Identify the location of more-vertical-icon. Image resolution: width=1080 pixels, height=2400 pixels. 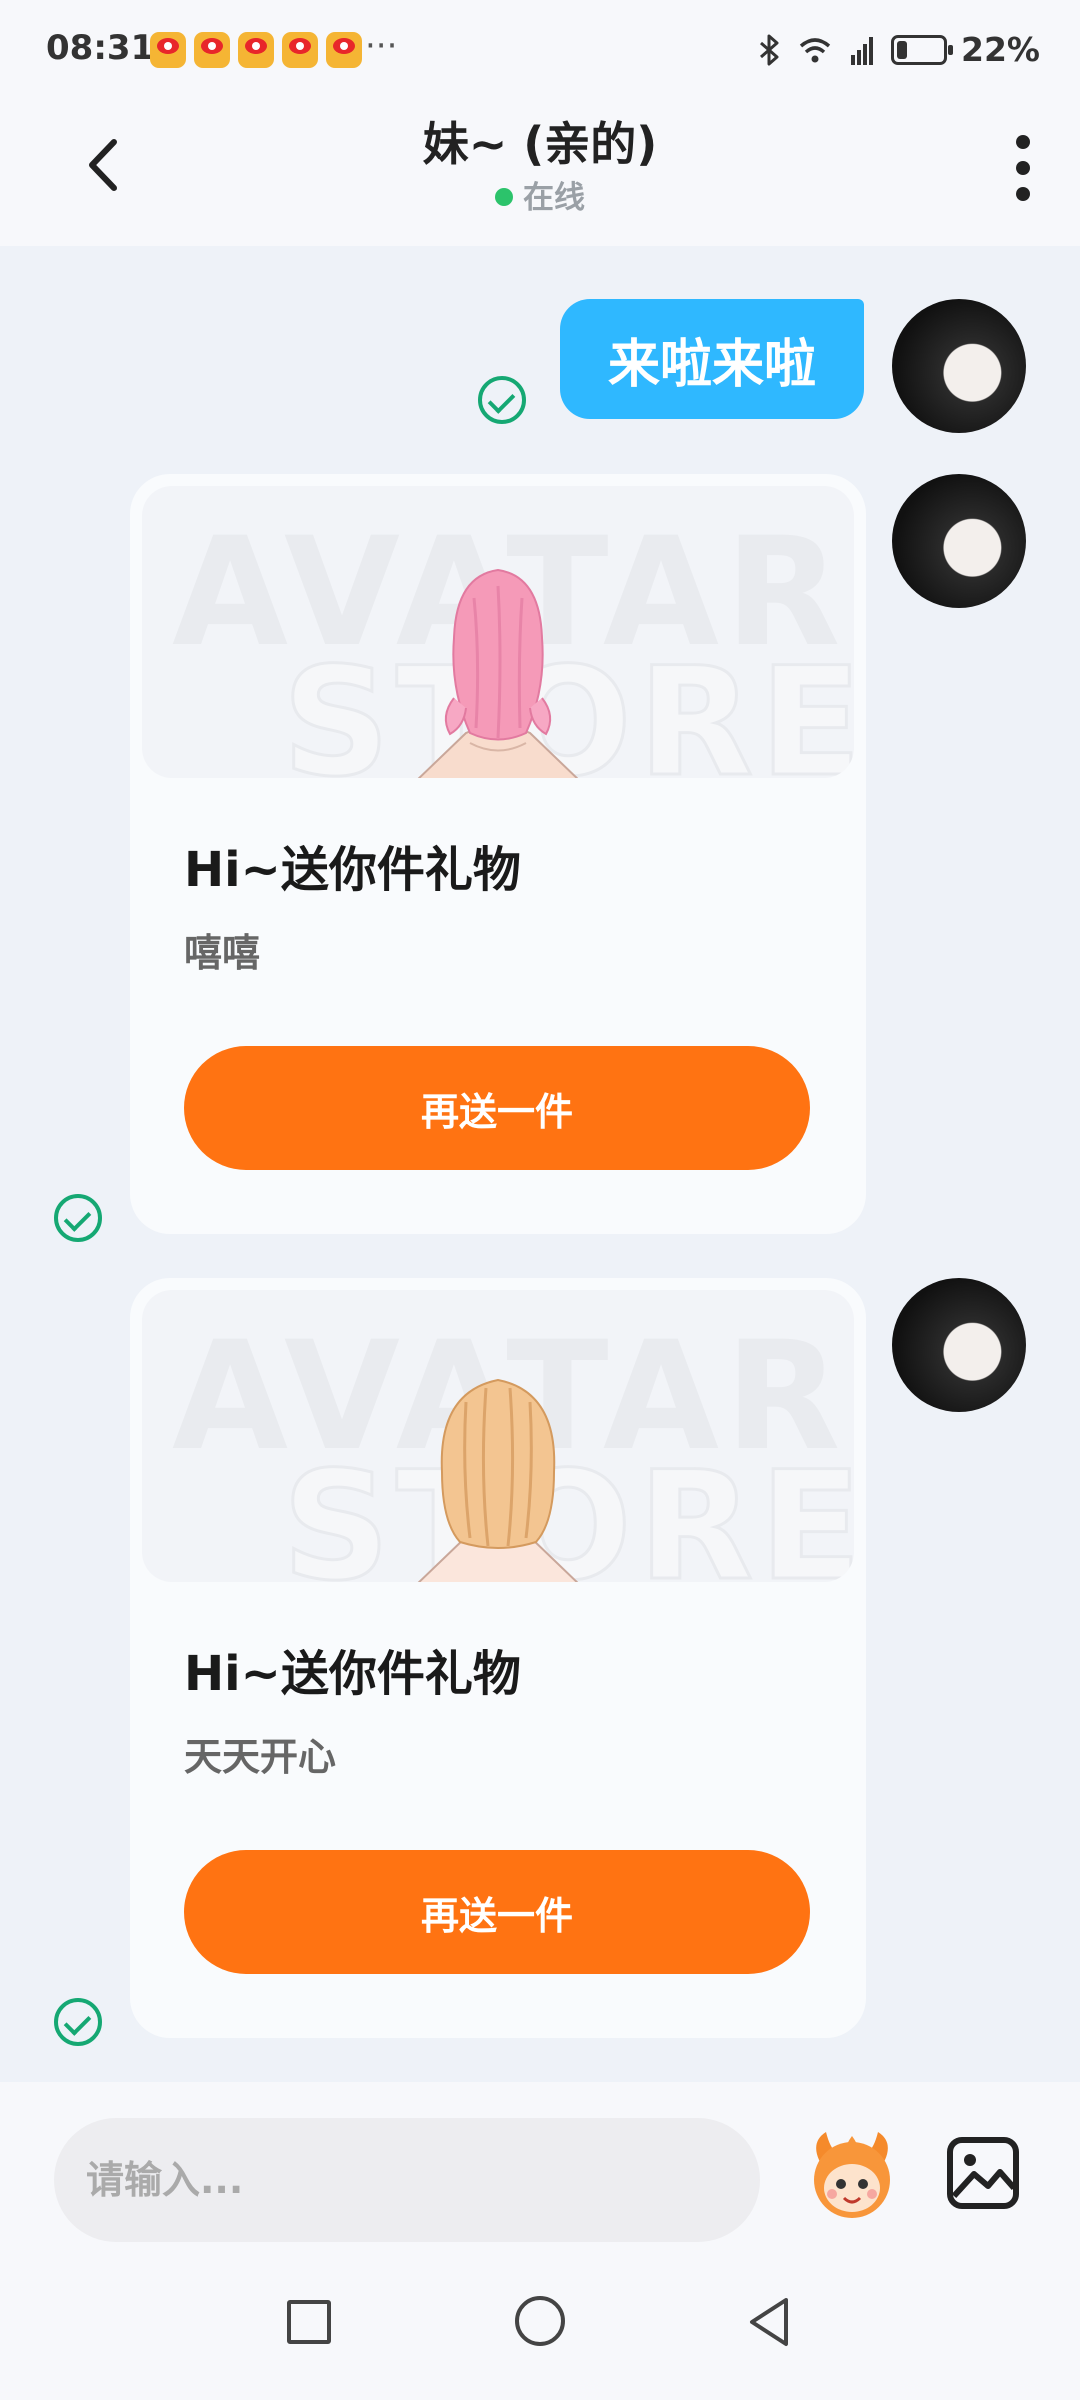
(1023, 168).